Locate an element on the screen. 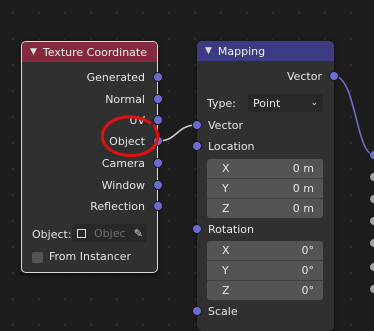 This screenshot has height=331, width=374. annotation-circle is located at coordinates (130, 136).